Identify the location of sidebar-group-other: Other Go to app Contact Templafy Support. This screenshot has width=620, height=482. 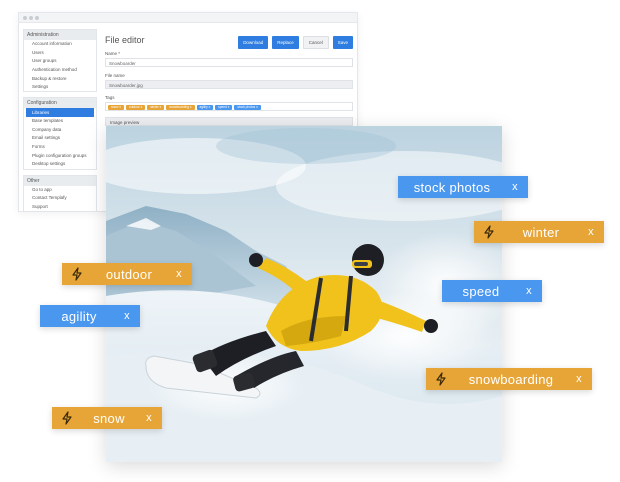
(60, 193).